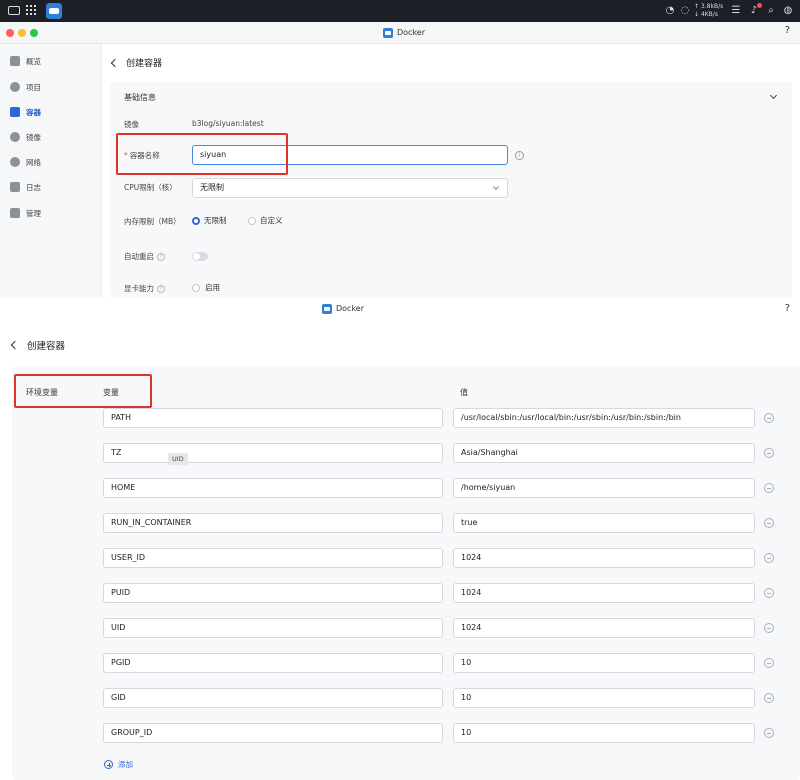 This screenshot has width=800, height=780. What do you see at coordinates (771, 11) in the screenshot?
I see `search-icon: ⌕` at bounding box center [771, 11].